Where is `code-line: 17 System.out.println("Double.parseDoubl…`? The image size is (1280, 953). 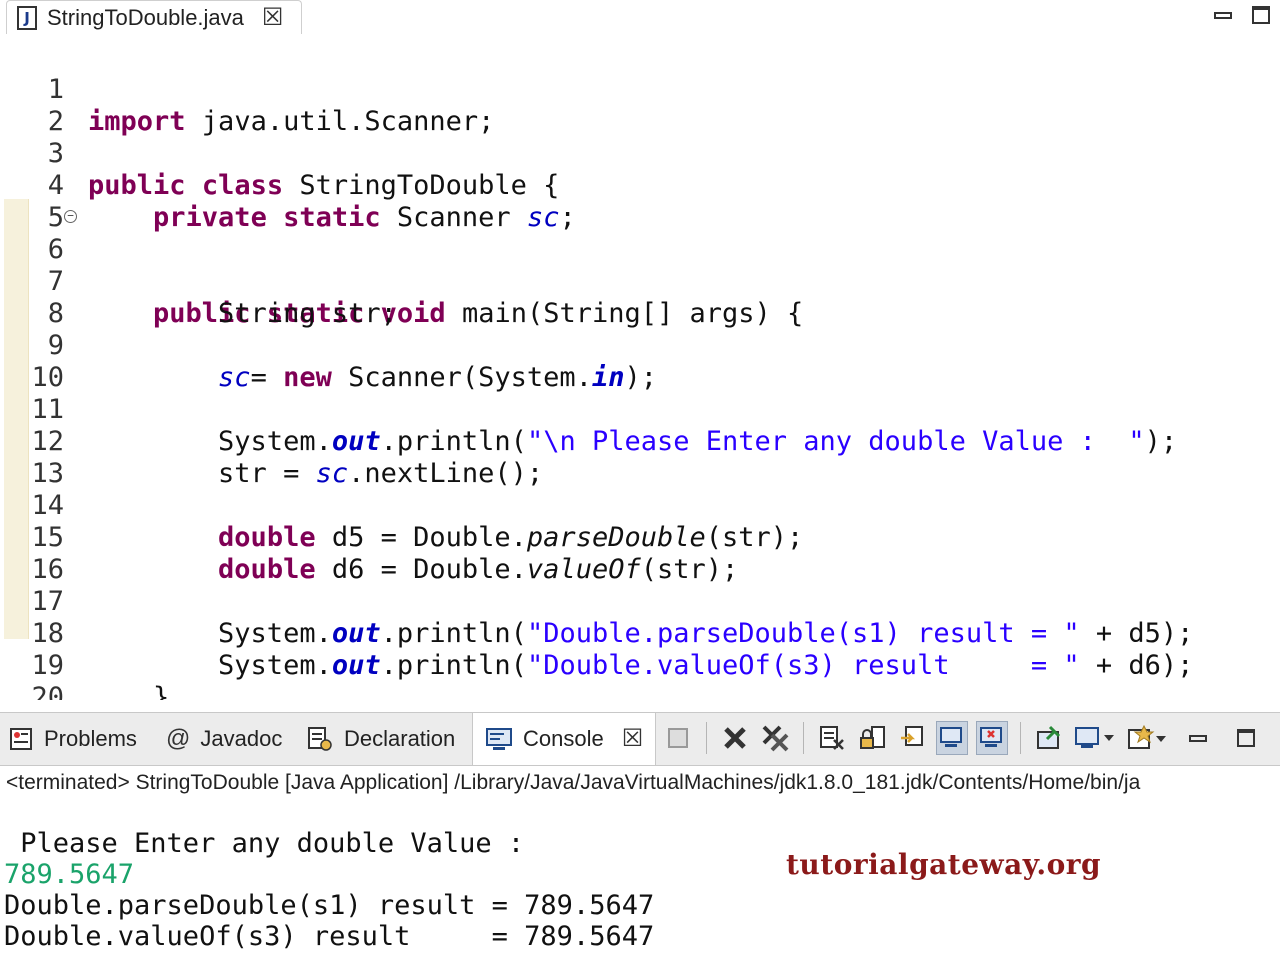 code-line: 17 System.out.println("Double.parseDoubl… is located at coordinates (640, 601).